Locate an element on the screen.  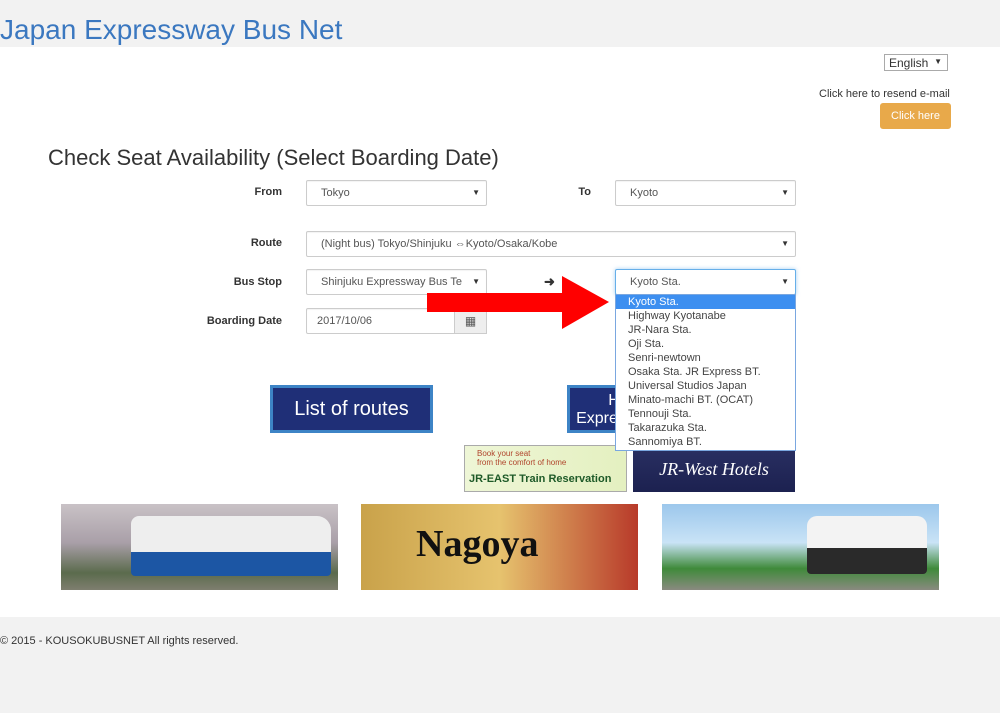
from-value: Tokyo is located at coordinates (335, 193).